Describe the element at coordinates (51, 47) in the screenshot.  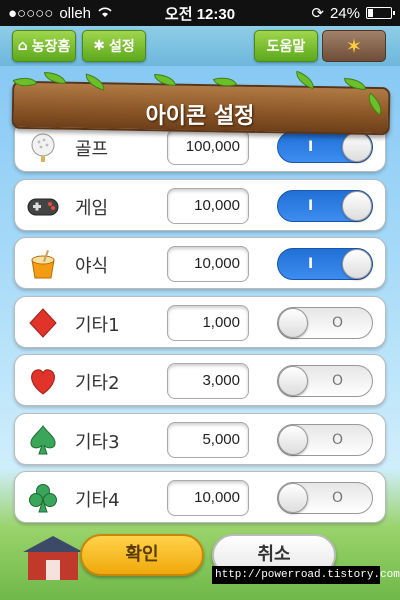
I see `farm-home-label: 농장홈` at that location.